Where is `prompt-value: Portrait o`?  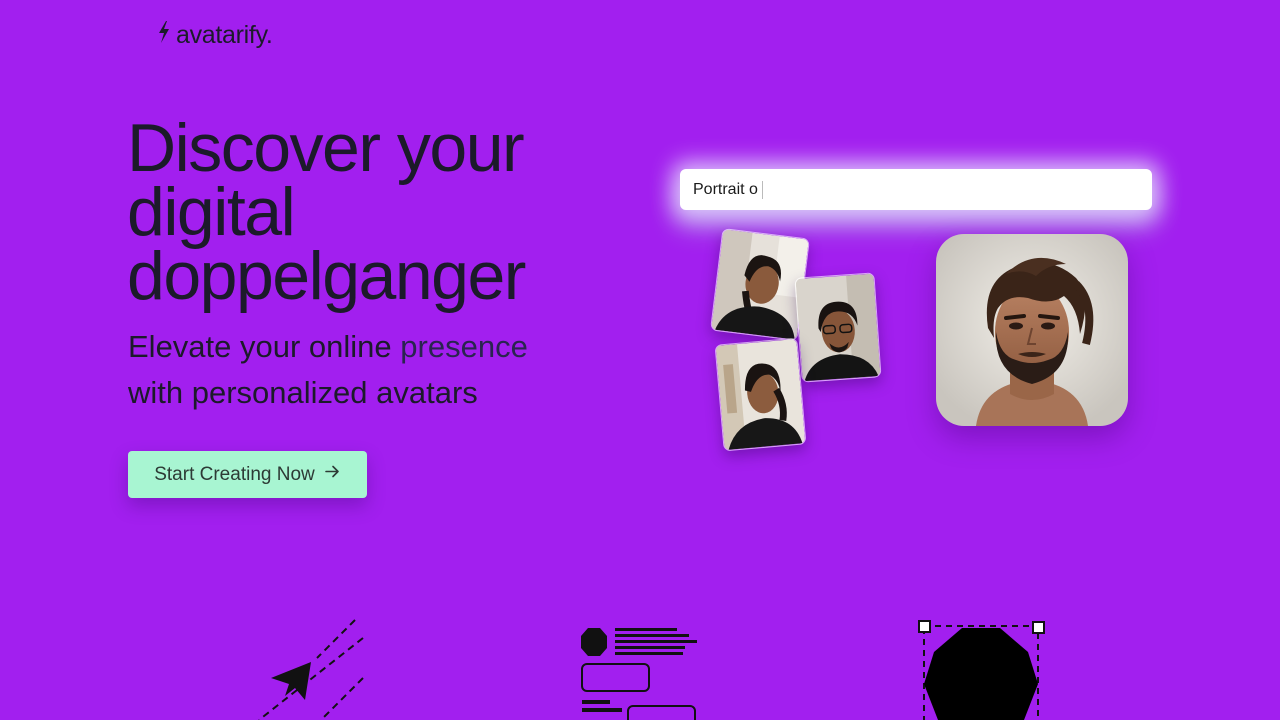 prompt-value: Portrait o is located at coordinates (725, 189).